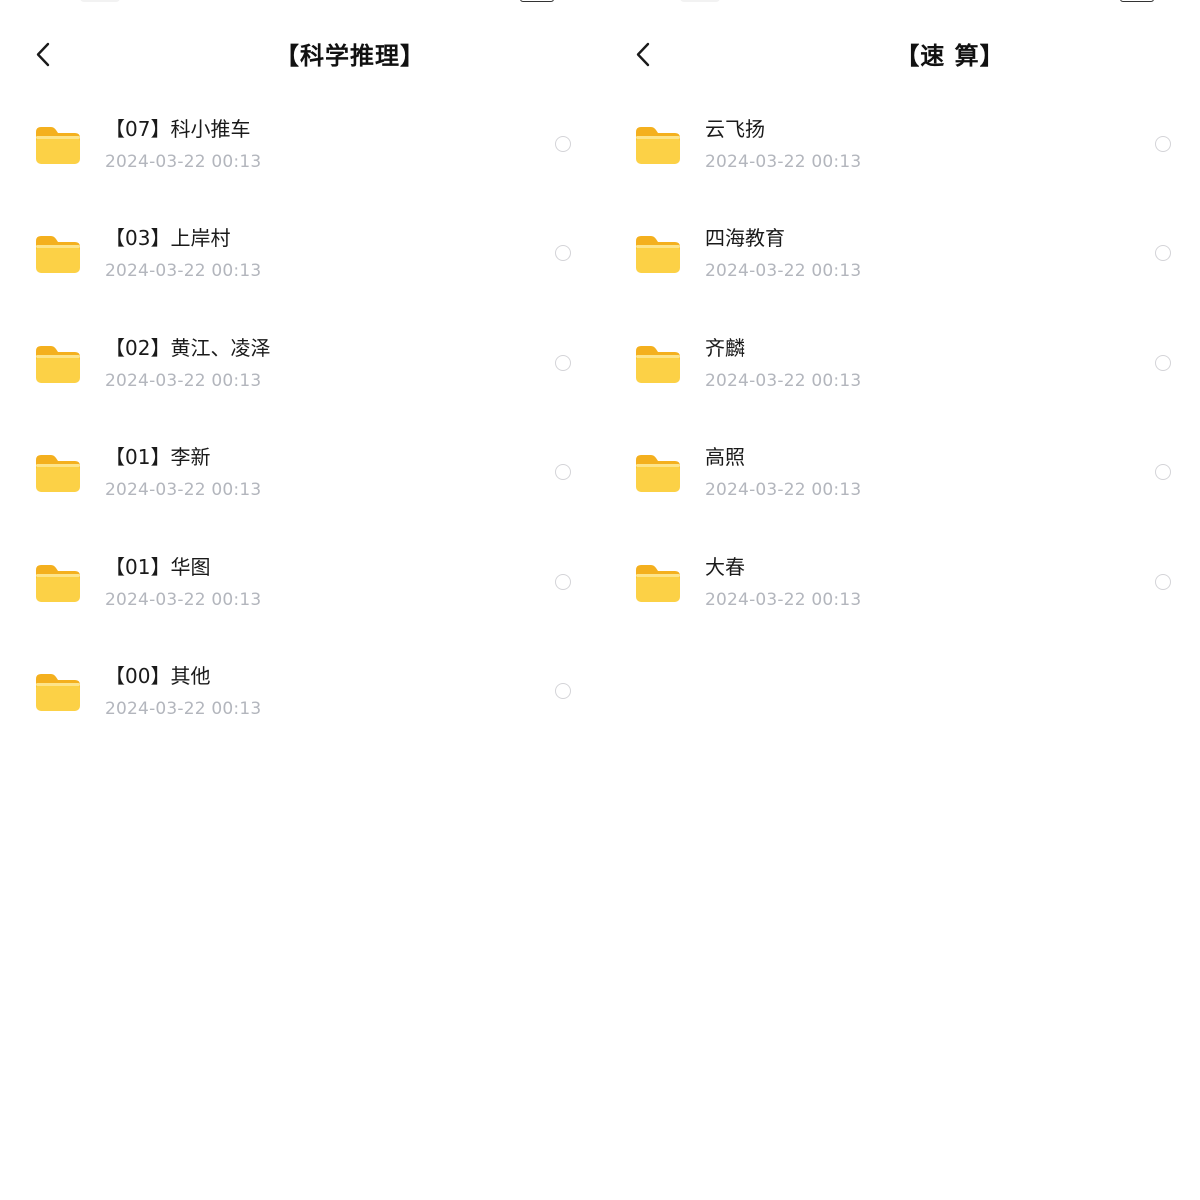  I want to click on folder-list-item: 云飞扬 2024-03-22 00:13, so click(900, 145).